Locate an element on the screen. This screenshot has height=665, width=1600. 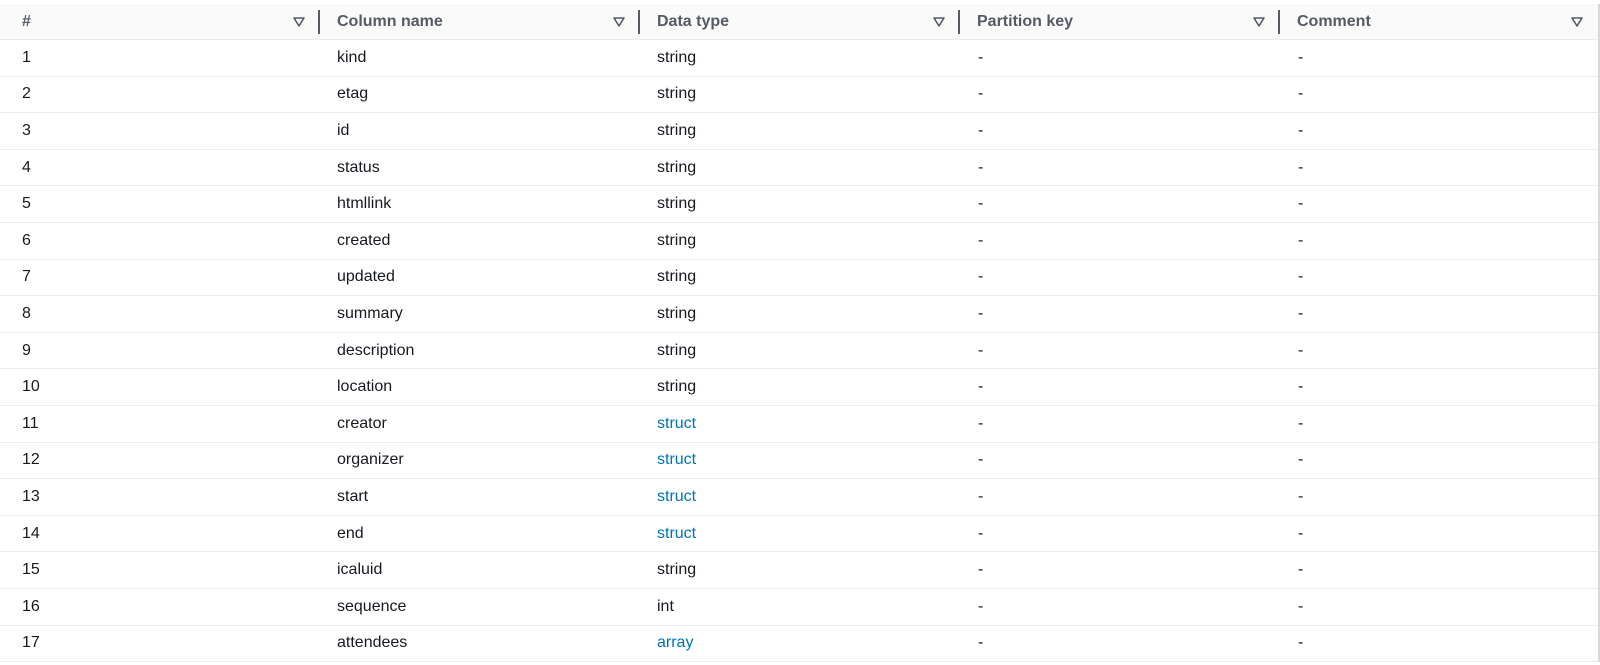
table-row: 6 created string - - is located at coordinates (799, 241).